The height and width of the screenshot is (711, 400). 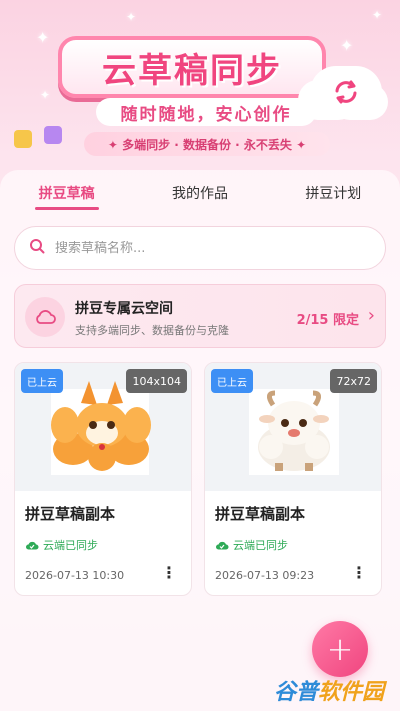 What do you see at coordinates (353, 381) in the screenshot?
I see `grid-size-badge: 72x72` at bounding box center [353, 381].